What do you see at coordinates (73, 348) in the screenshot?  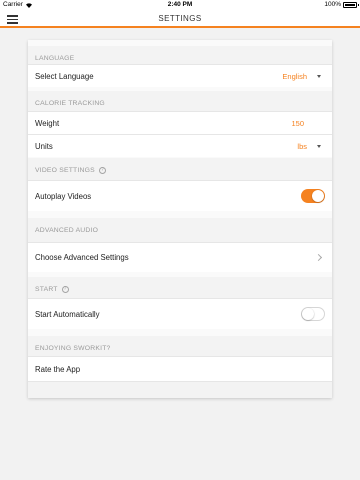 I see `section-header-label: ENJOYING SWORKIT?` at bounding box center [73, 348].